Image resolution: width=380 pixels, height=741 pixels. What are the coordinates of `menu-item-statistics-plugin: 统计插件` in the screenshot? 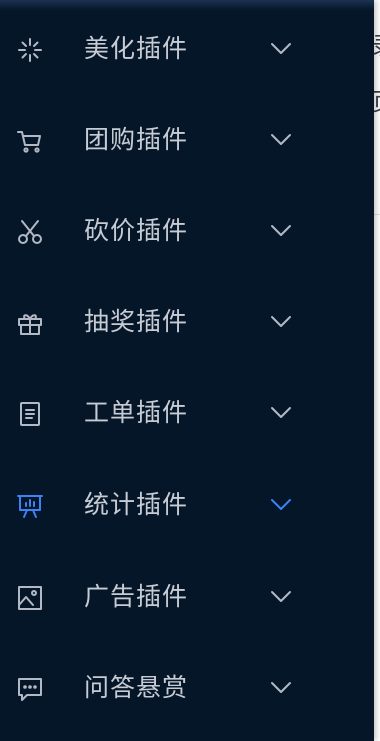 It's located at (187, 504).